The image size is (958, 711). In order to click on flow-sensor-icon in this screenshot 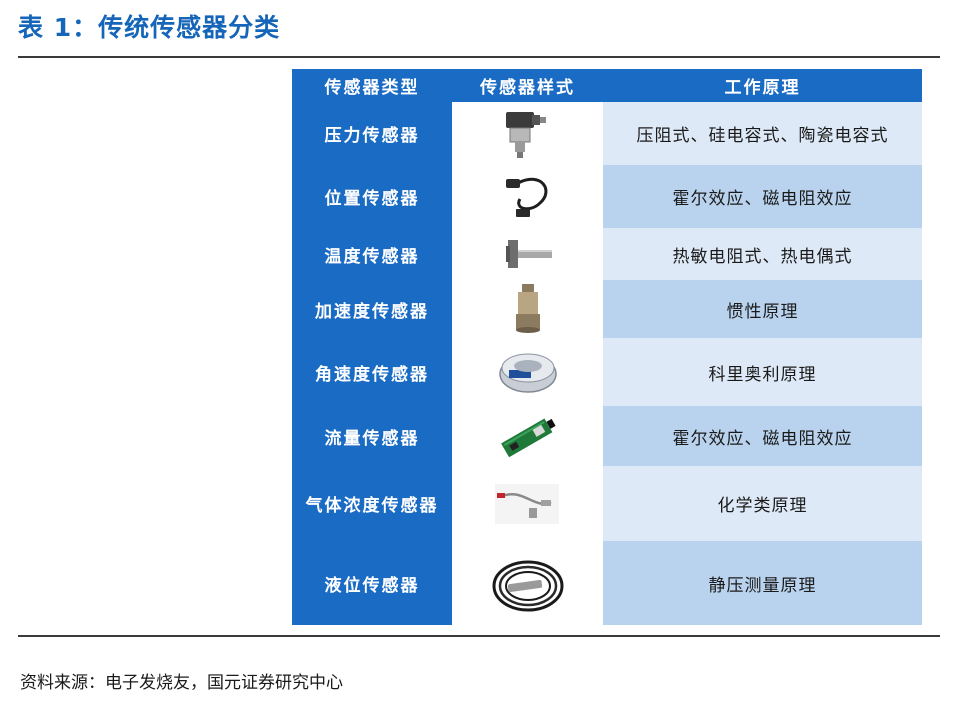, I will do `click(527, 436)`.